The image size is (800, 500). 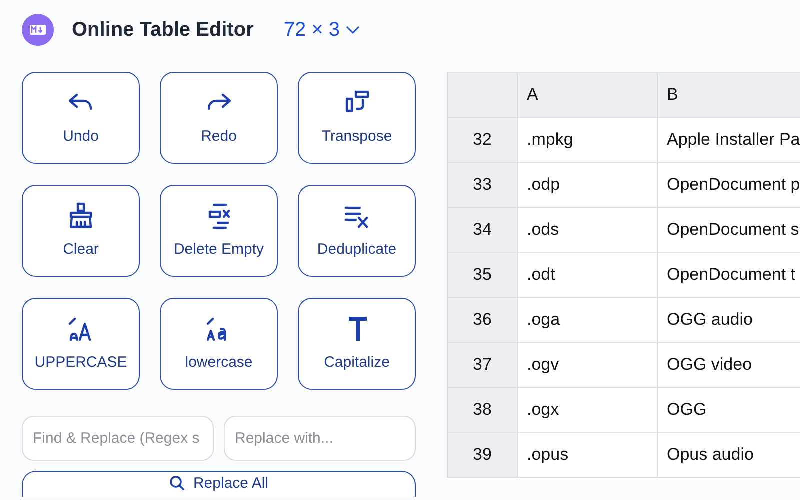 I want to click on chevron-down-icon, so click(x=353, y=30).